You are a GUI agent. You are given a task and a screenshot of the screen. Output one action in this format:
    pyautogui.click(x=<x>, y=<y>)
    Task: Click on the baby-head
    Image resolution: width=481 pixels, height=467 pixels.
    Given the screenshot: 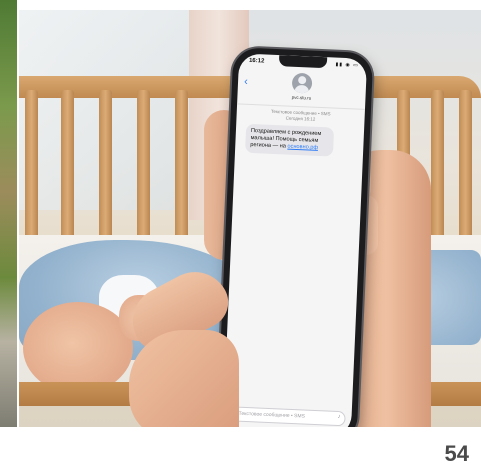 What is the action you would take?
    pyautogui.click(x=78, y=348)
    